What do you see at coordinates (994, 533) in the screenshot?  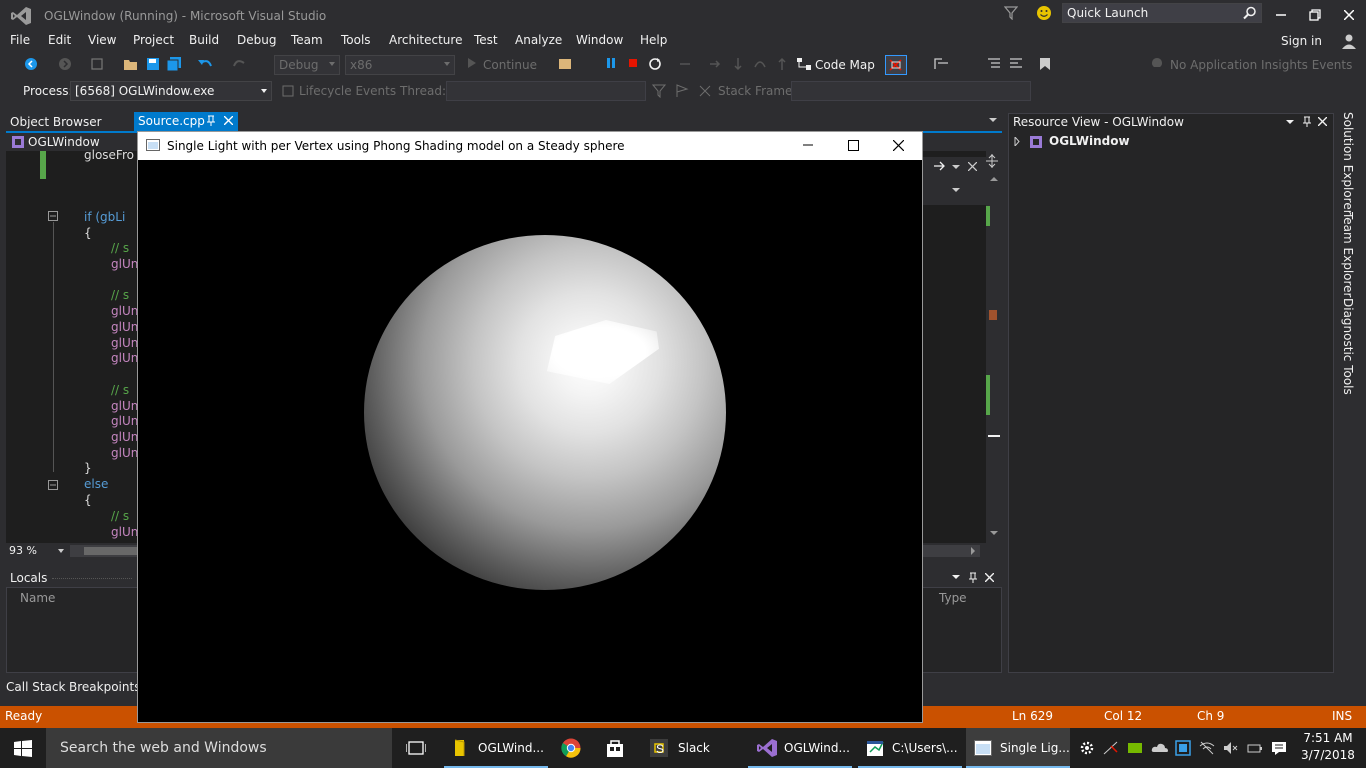 I see `scroll-down-icon` at bounding box center [994, 533].